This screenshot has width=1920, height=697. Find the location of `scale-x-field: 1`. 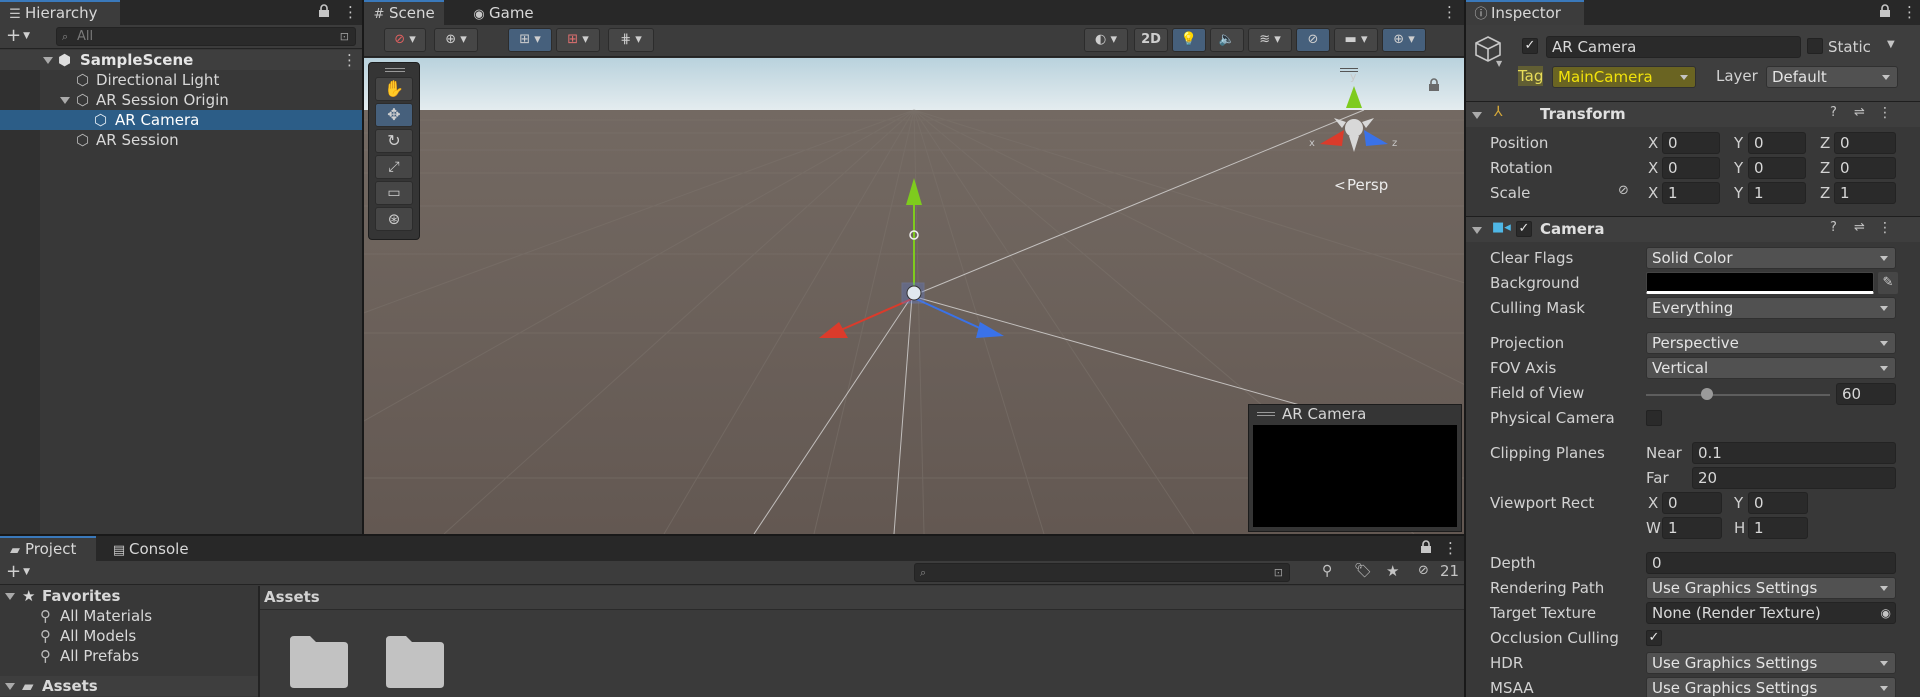

scale-x-field: 1 is located at coordinates (1691, 193).